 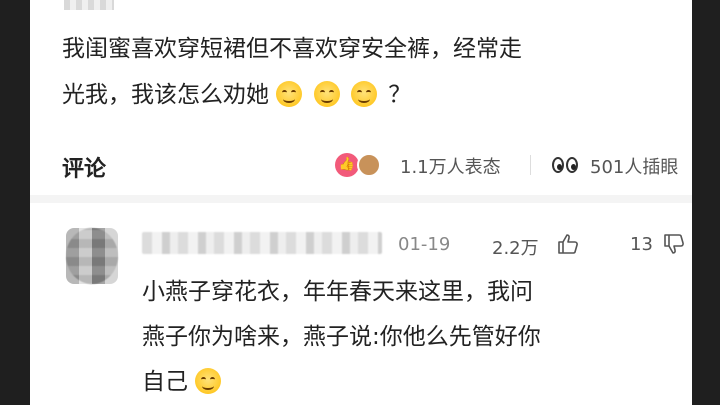 I want to click on reaction-icons: 👍, so click(x=361, y=165).